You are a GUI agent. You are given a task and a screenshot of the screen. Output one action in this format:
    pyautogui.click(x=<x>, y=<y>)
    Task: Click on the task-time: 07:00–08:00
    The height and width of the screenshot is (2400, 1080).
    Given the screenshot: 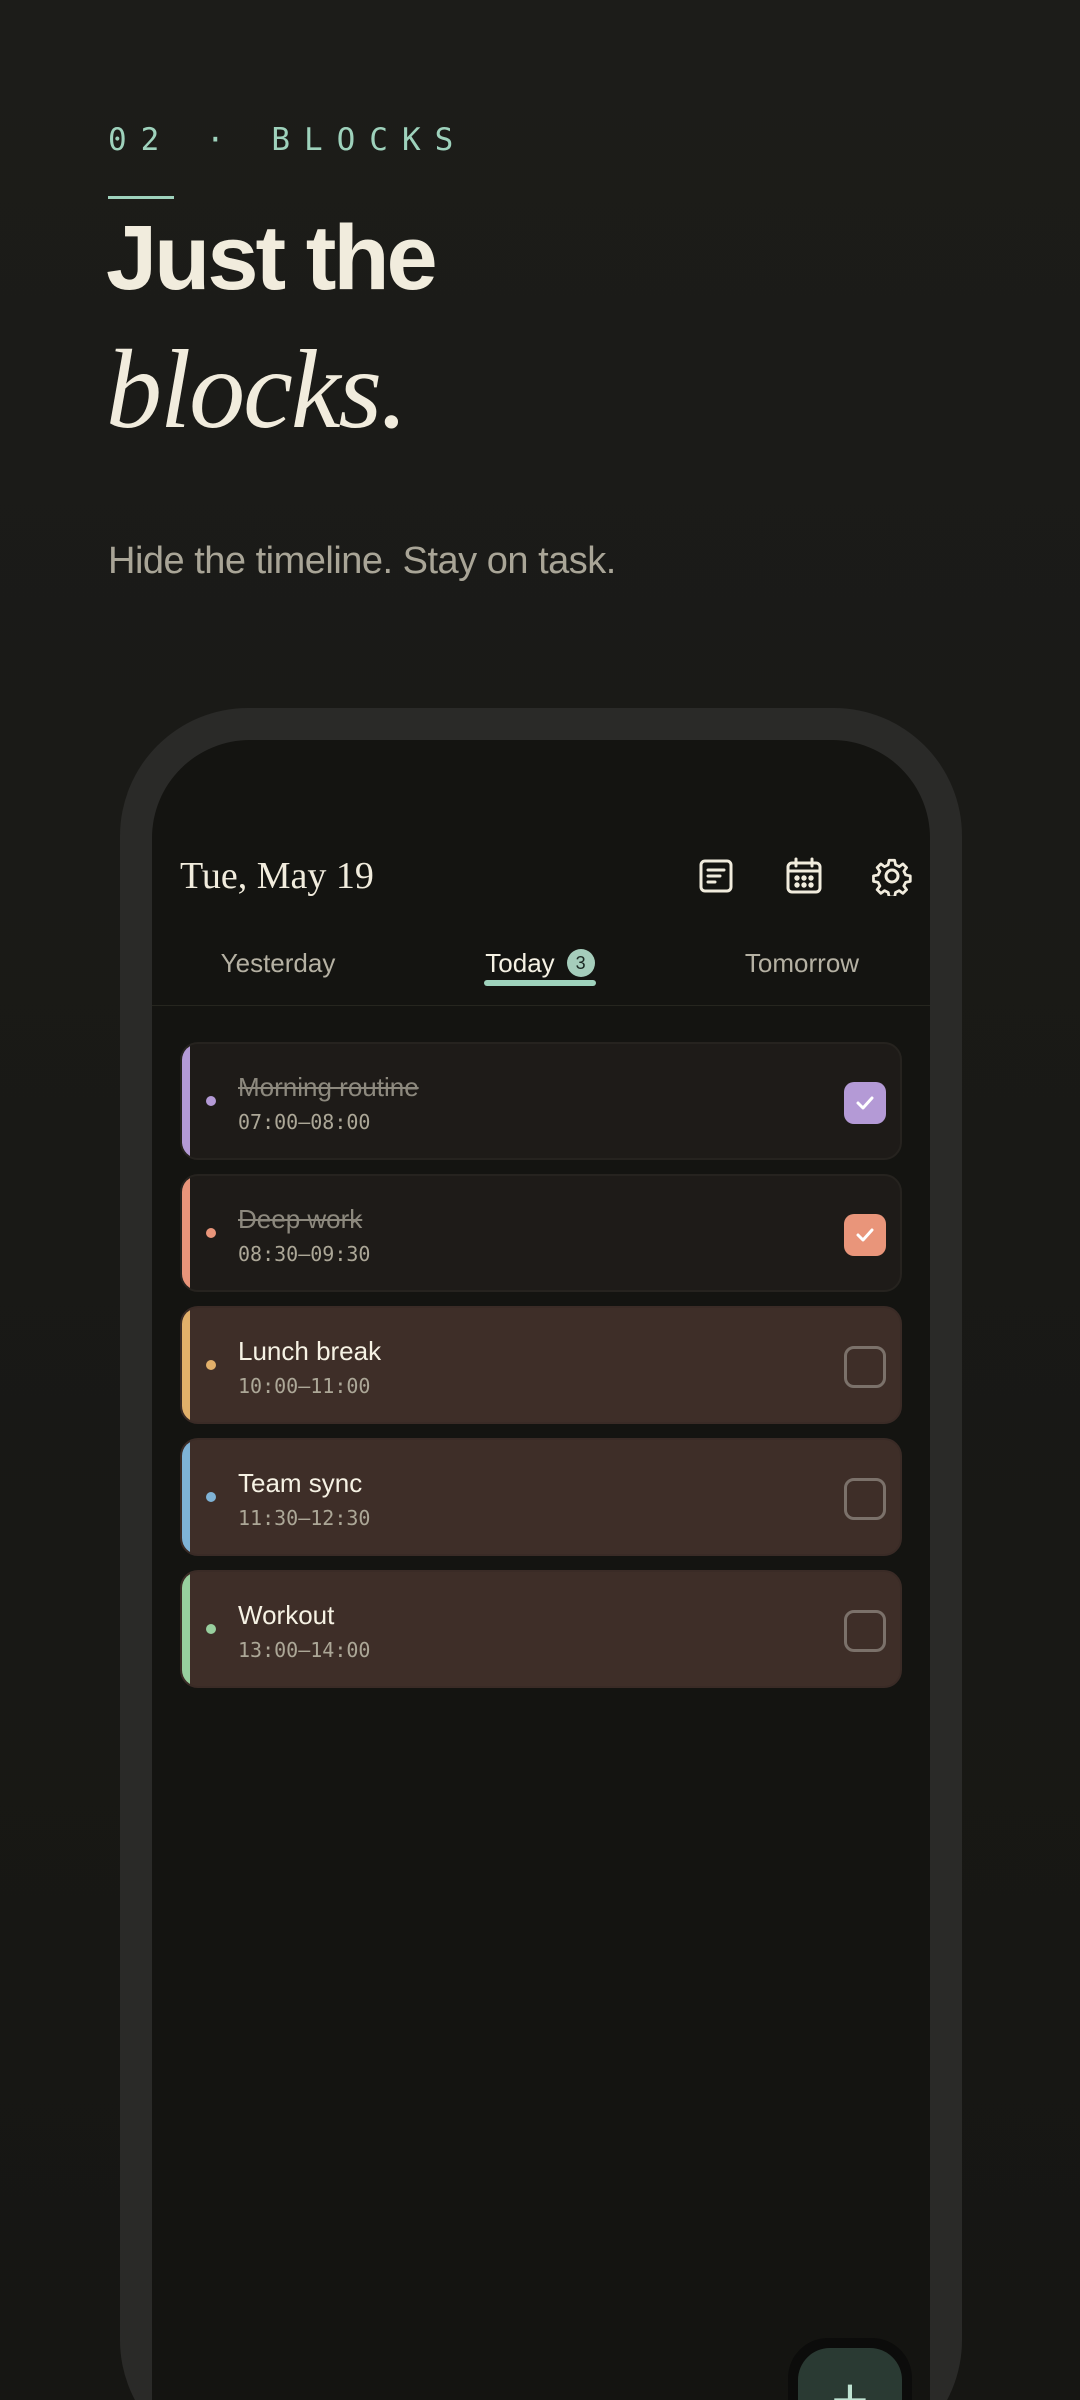 What is the action you would take?
    pyautogui.click(x=304, y=1122)
    